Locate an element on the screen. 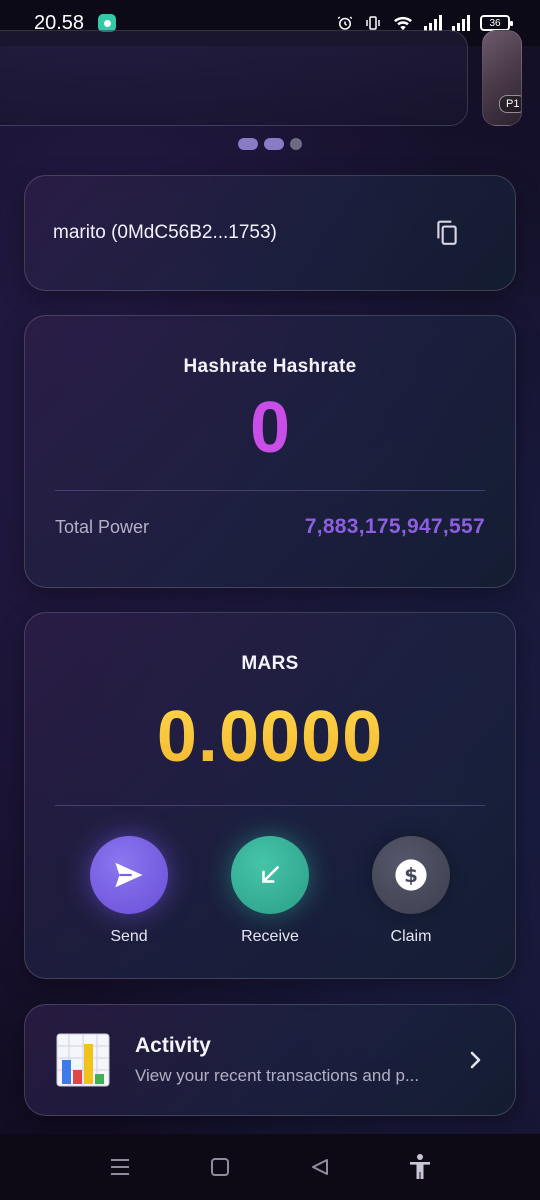  send-button: Send is located at coordinates (129, 891).